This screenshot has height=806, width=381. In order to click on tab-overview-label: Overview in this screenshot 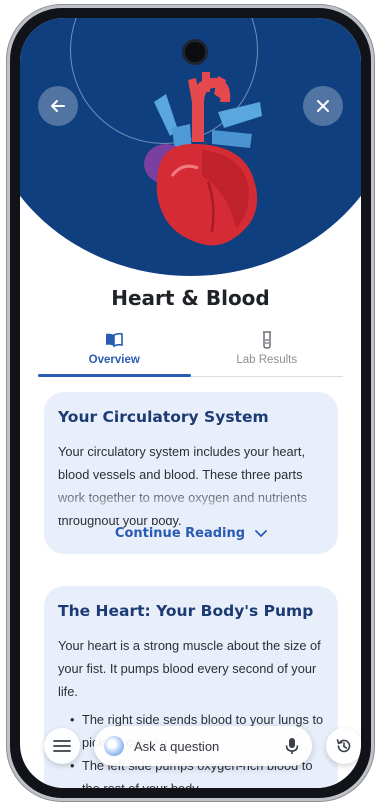, I will do `click(114, 360)`.